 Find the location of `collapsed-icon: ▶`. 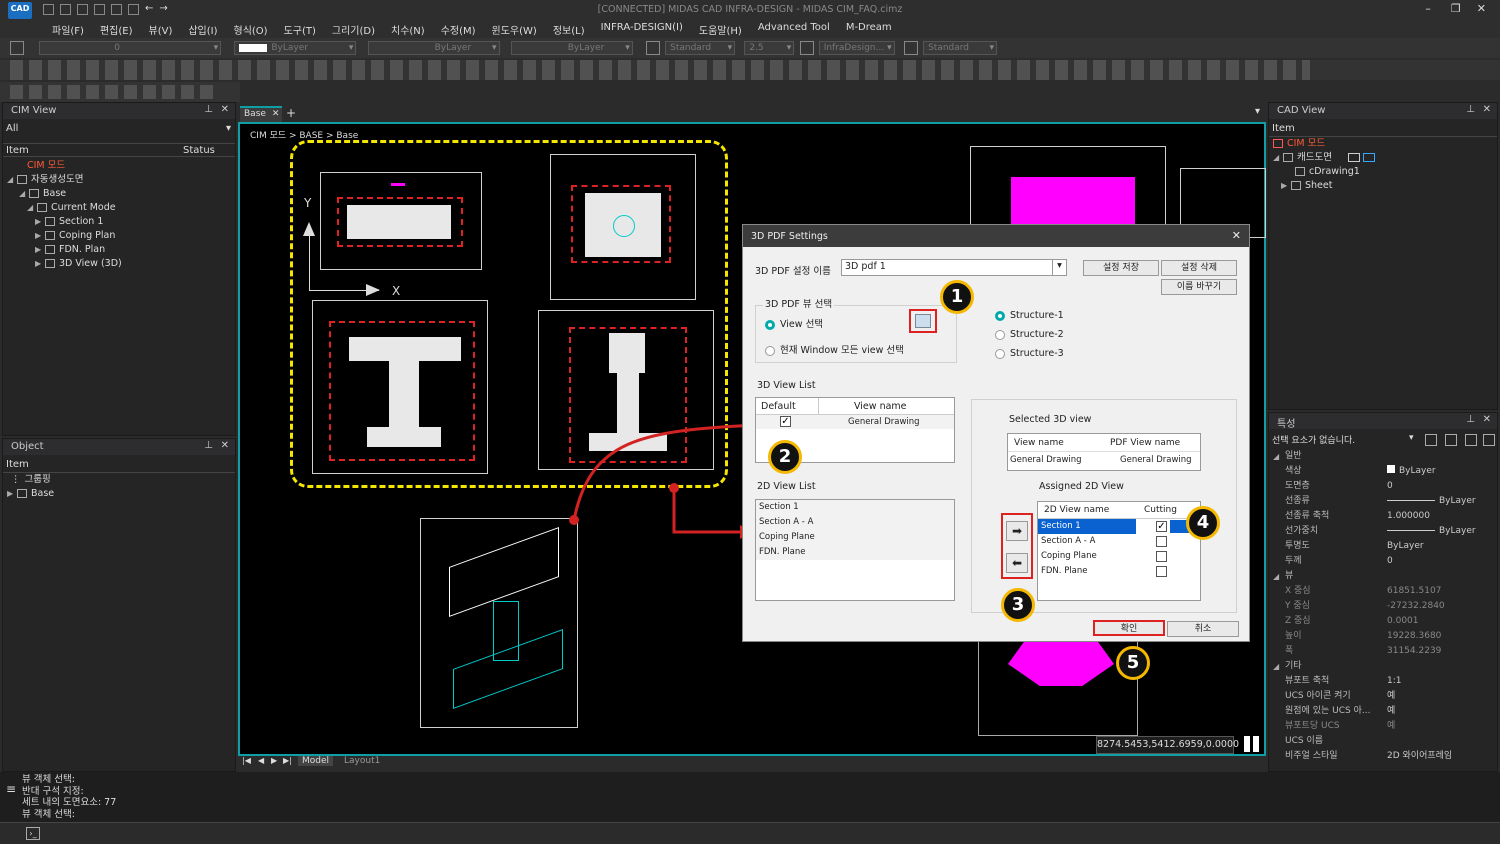

collapsed-icon: ▶ is located at coordinates (1286, 186).